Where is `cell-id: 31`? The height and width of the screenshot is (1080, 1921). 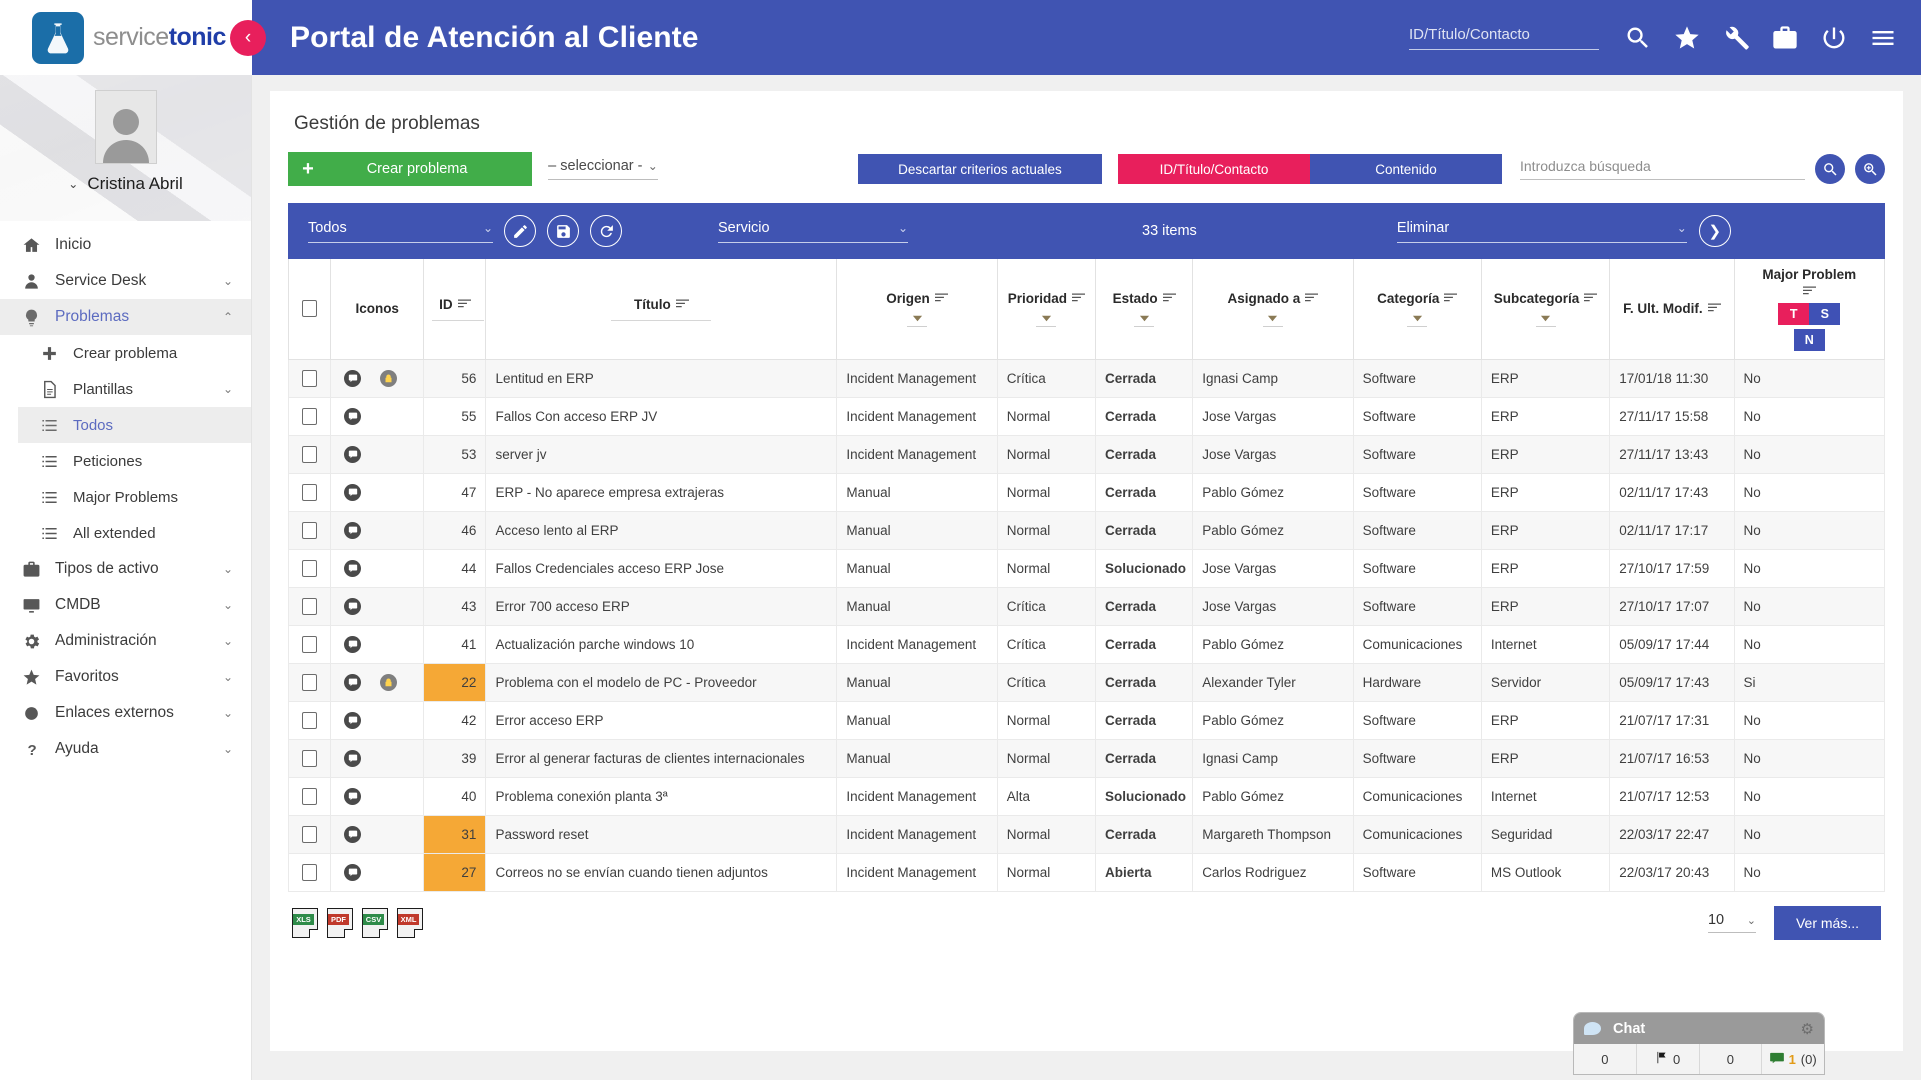
cell-id: 31 is located at coordinates (455, 834).